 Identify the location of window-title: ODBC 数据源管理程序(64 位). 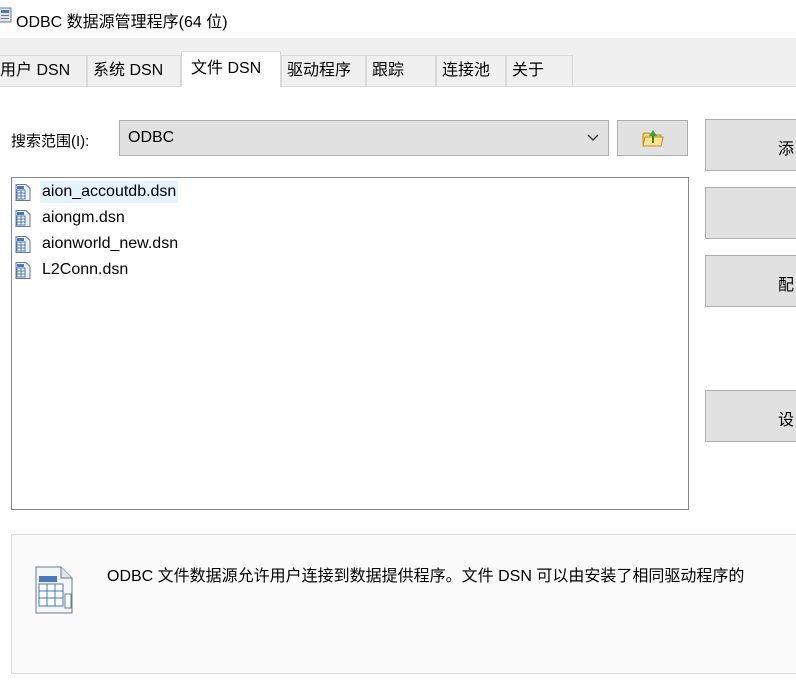
(122, 22).